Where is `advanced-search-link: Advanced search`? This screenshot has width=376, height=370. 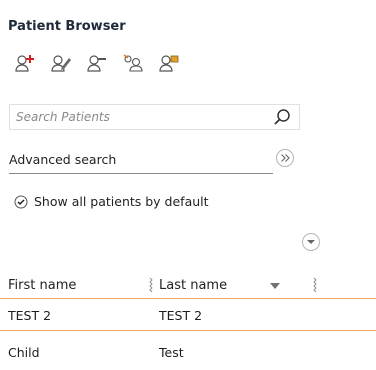
advanced-search-link: Advanced search is located at coordinates (62, 159).